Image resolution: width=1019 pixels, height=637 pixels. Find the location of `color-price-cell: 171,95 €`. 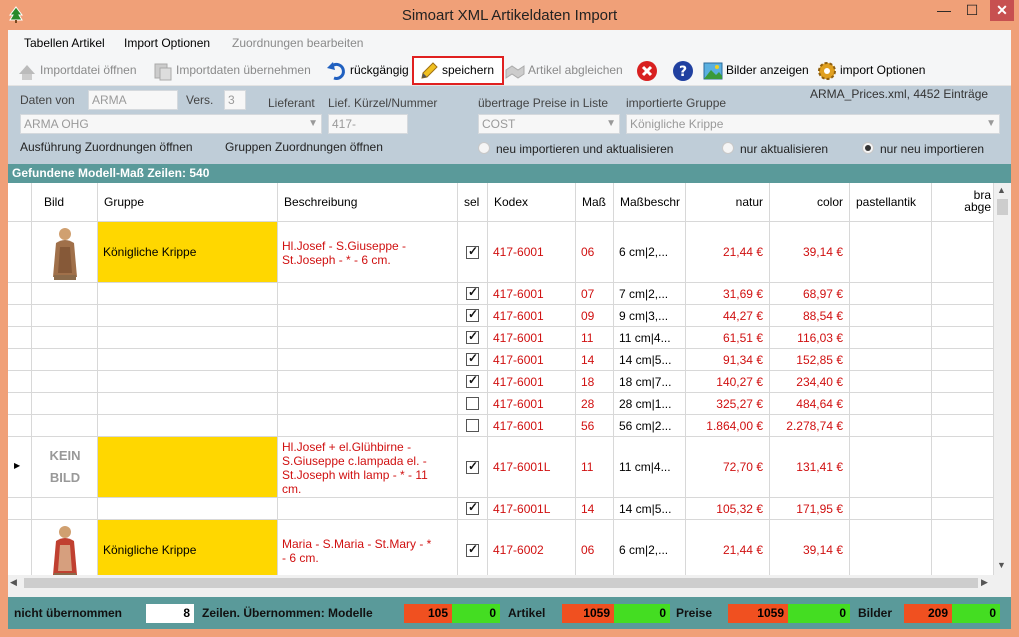

color-price-cell: 171,95 € is located at coordinates (810, 509).